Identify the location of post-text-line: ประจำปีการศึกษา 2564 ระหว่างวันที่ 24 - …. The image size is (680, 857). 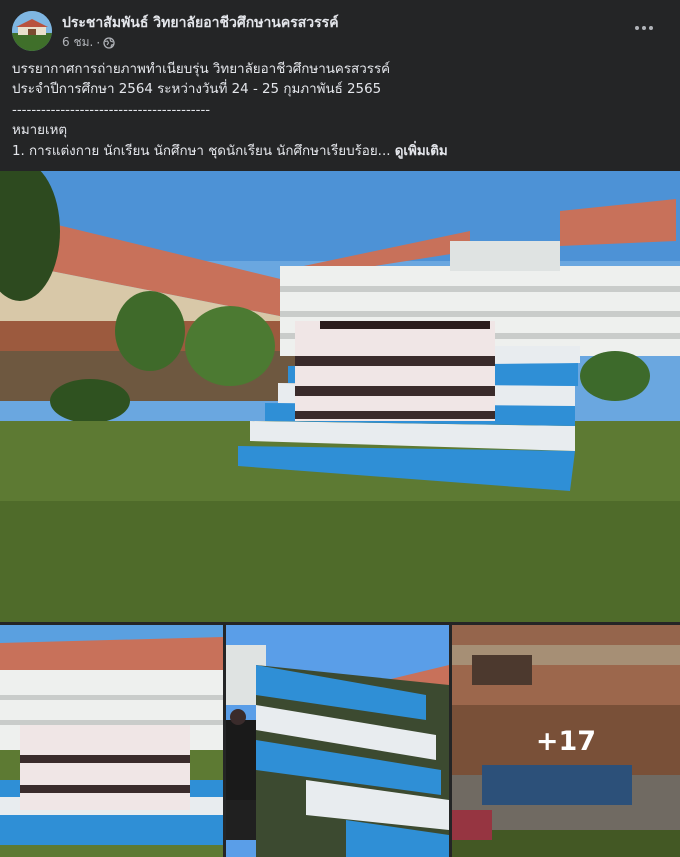
(197, 90).